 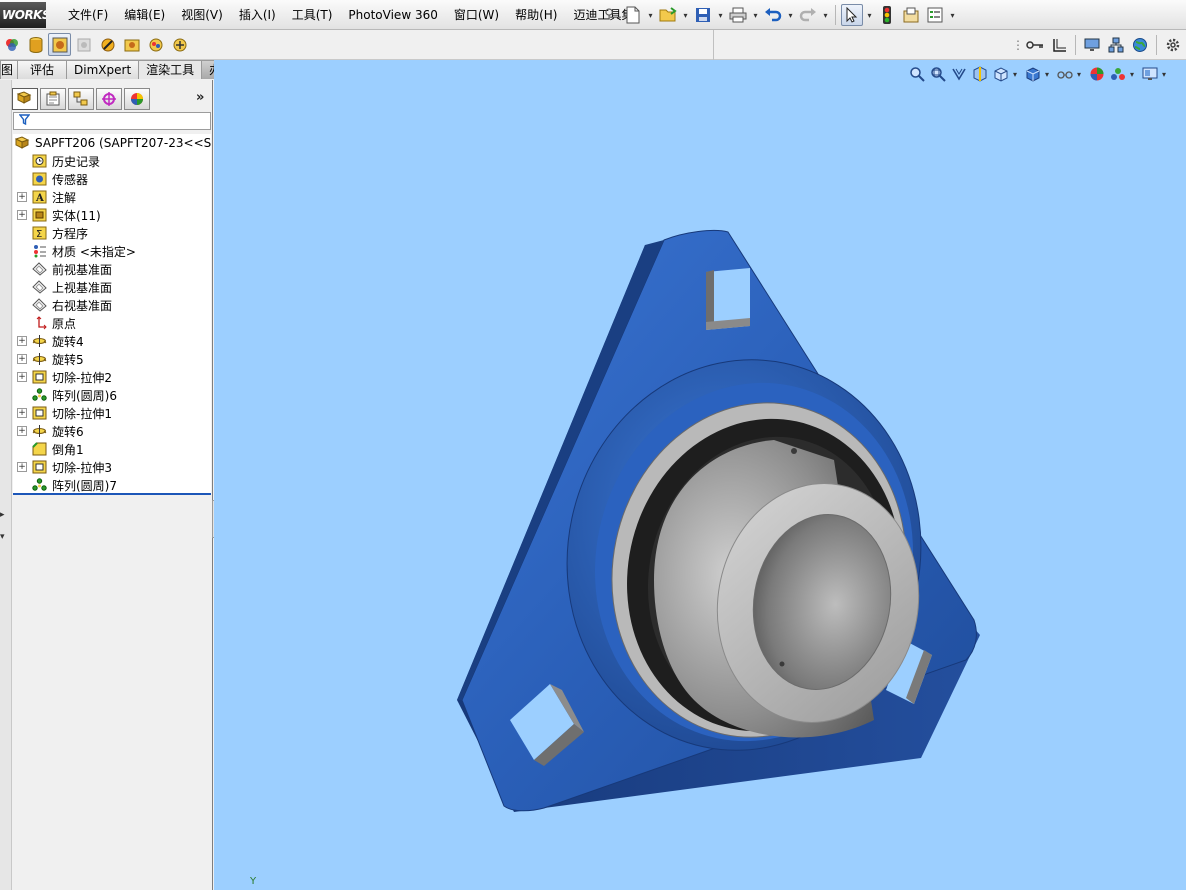 I want to click on rebuild-traffic-light-icon, so click(x=887, y=15).